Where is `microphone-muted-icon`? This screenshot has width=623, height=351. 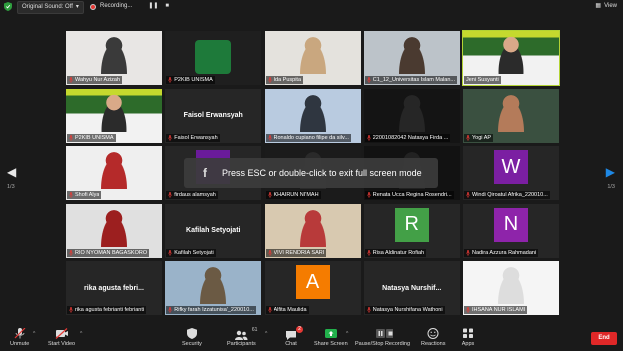
microphone-muted-icon is located at coordinates (20, 333).